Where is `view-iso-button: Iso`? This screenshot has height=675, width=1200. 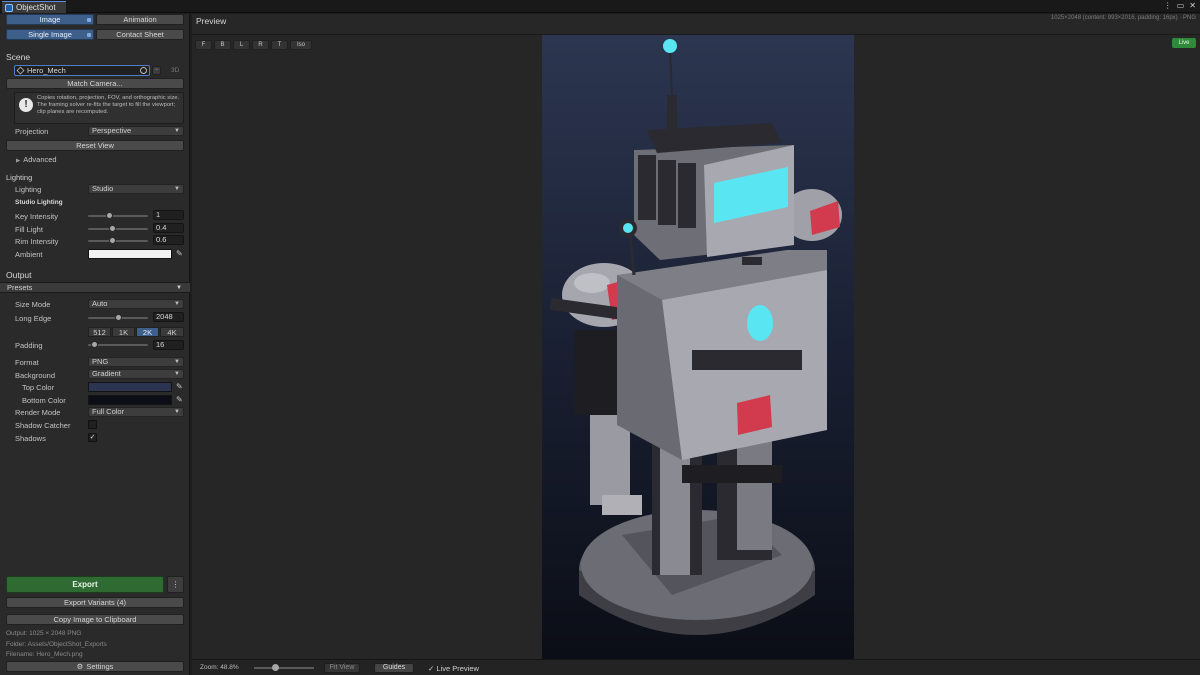 view-iso-button: Iso is located at coordinates (301, 45).